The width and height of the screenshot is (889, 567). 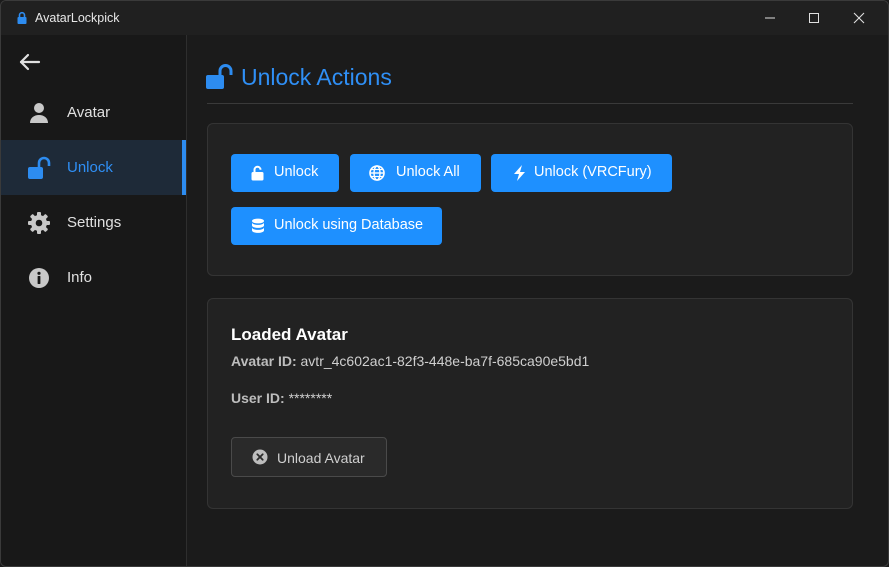 What do you see at coordinates (39, 223) in the screenshot?
I see `gear-icon` at bounding box center [39, 223].